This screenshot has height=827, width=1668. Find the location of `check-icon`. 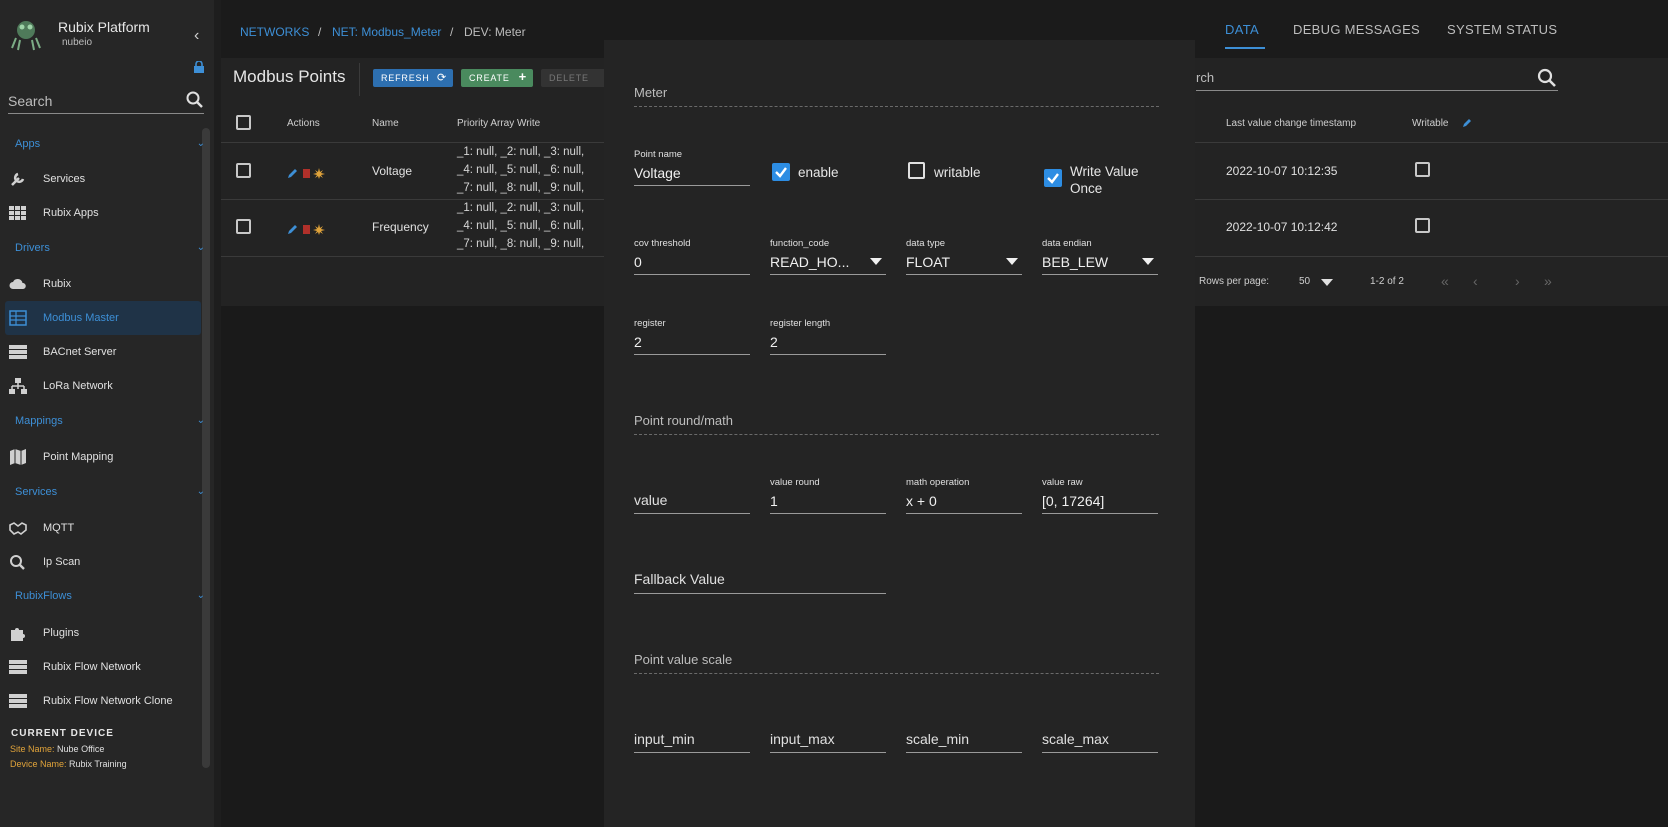

check-icon is located at coordinates (781, 172).